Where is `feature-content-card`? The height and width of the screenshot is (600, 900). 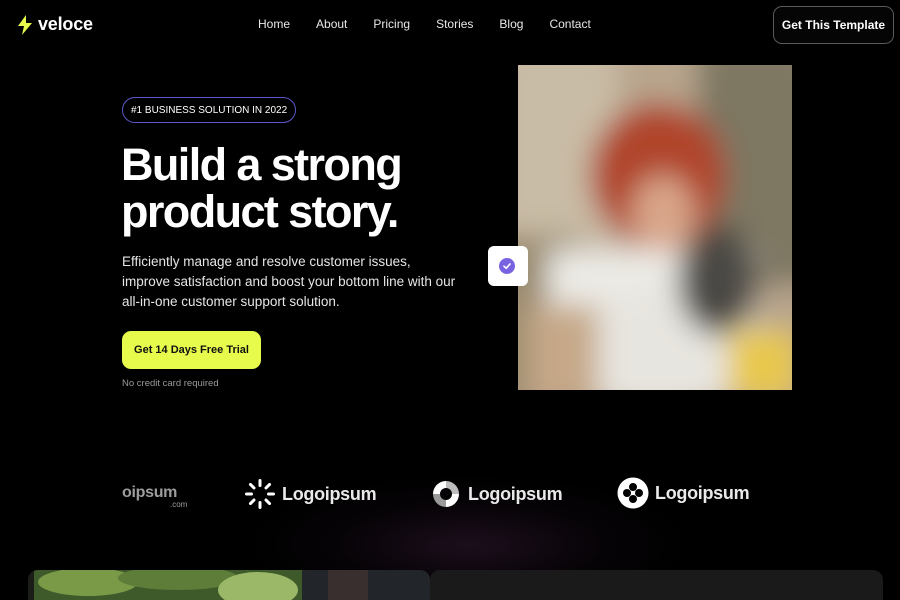
feature-content-card is located at coordinates (656, 585).